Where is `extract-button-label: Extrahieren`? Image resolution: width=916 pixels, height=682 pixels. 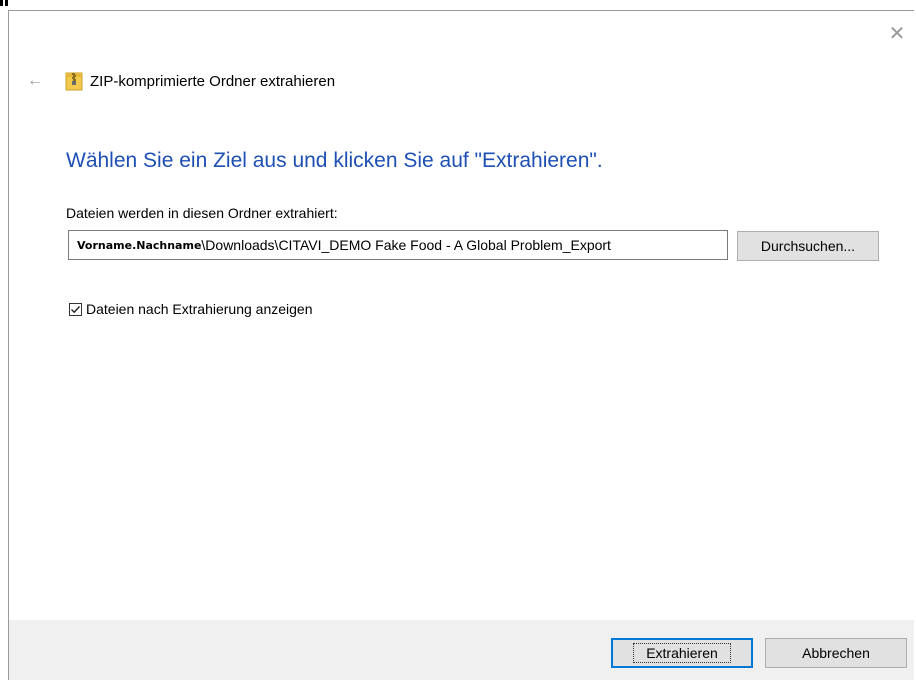
extract-button-label: Extrahieren is located at coordinates (682, 653).